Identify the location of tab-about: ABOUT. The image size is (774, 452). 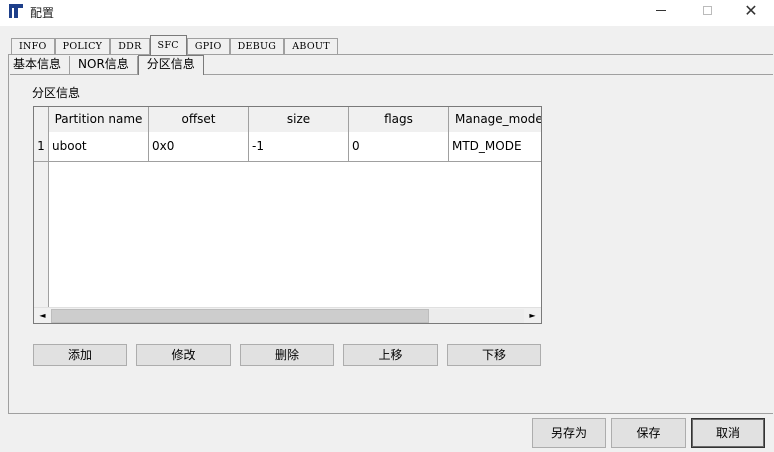
(311, 46).